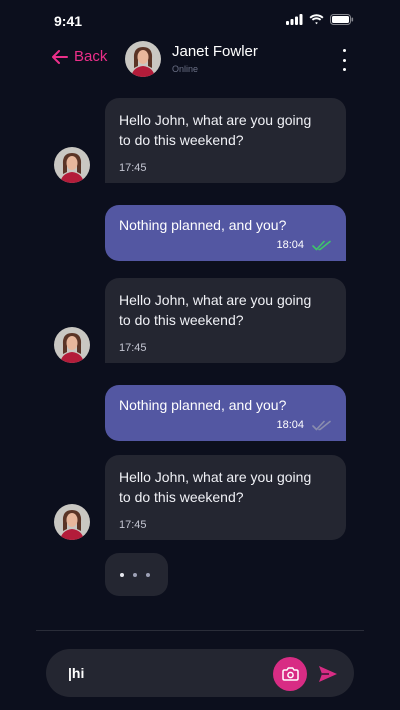  Describe the element at coordinates (200, 630) in the screenshot. I see `divider` at that location.